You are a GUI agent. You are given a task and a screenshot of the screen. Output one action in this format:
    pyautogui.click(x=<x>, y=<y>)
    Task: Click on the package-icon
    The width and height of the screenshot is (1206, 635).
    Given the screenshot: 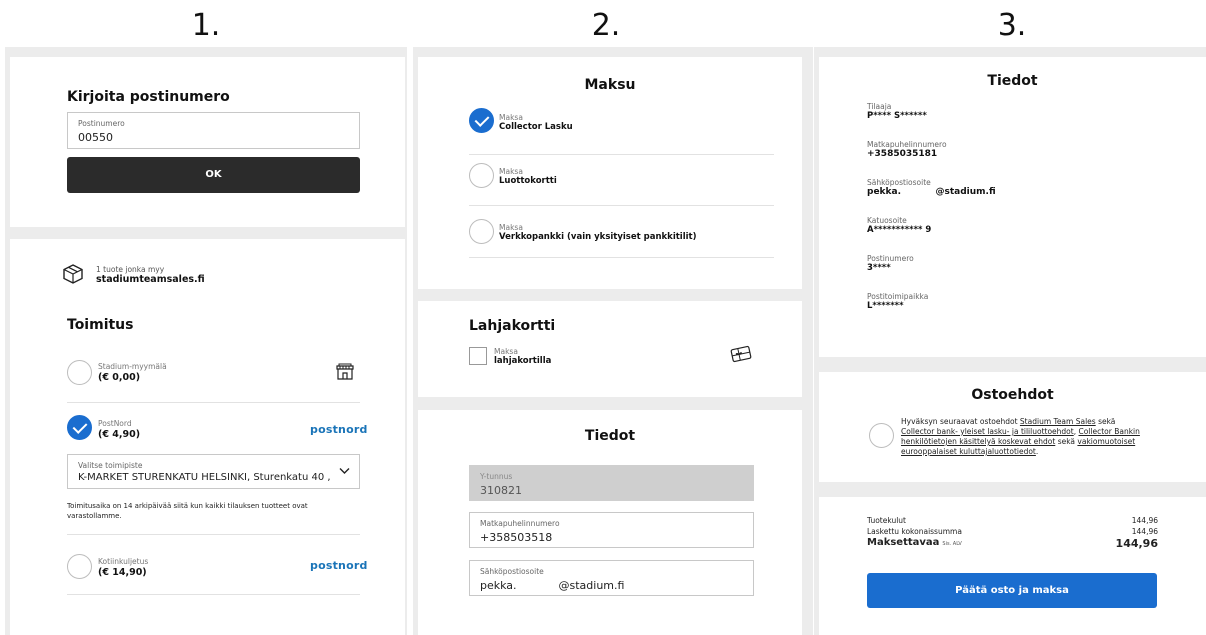 What is the action you would take?
    pyautogui.click(x=73, y=274)
    